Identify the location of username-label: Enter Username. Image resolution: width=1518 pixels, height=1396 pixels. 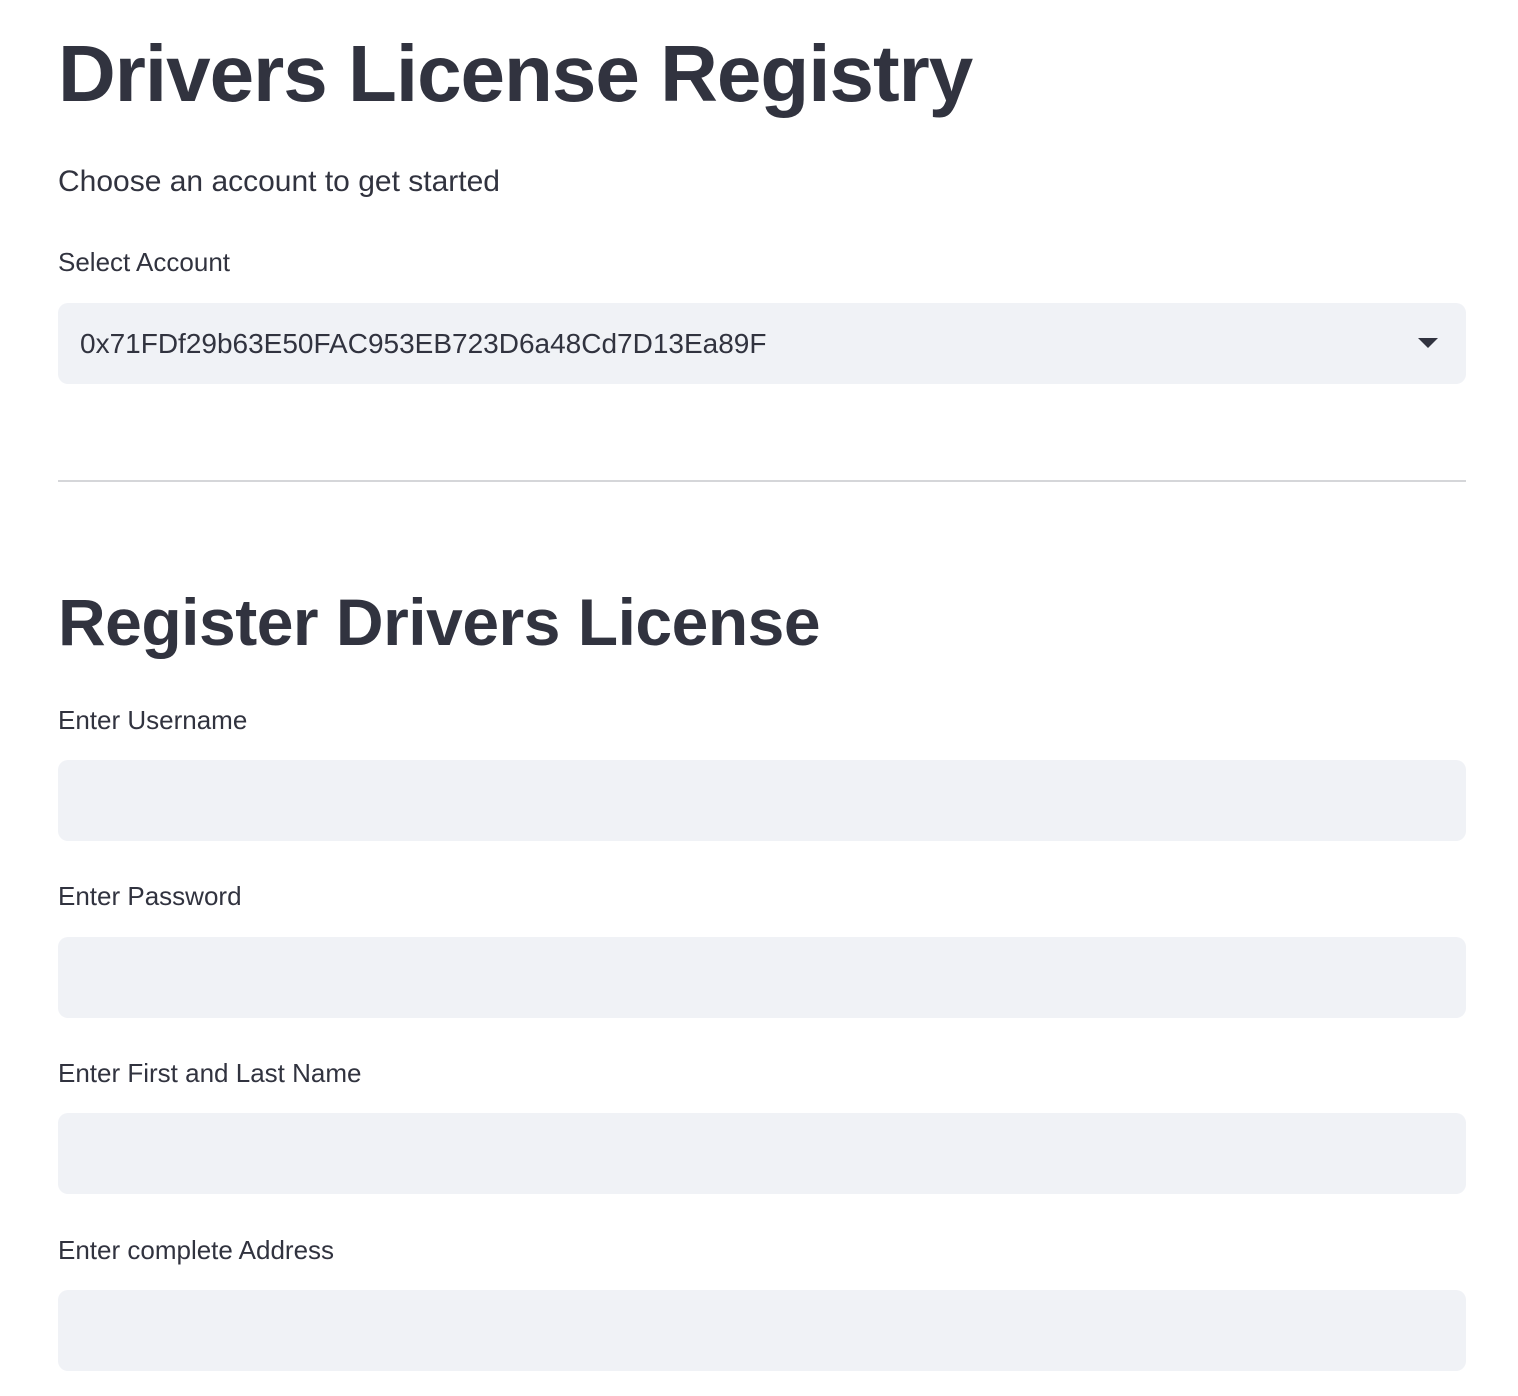
(153, 720).